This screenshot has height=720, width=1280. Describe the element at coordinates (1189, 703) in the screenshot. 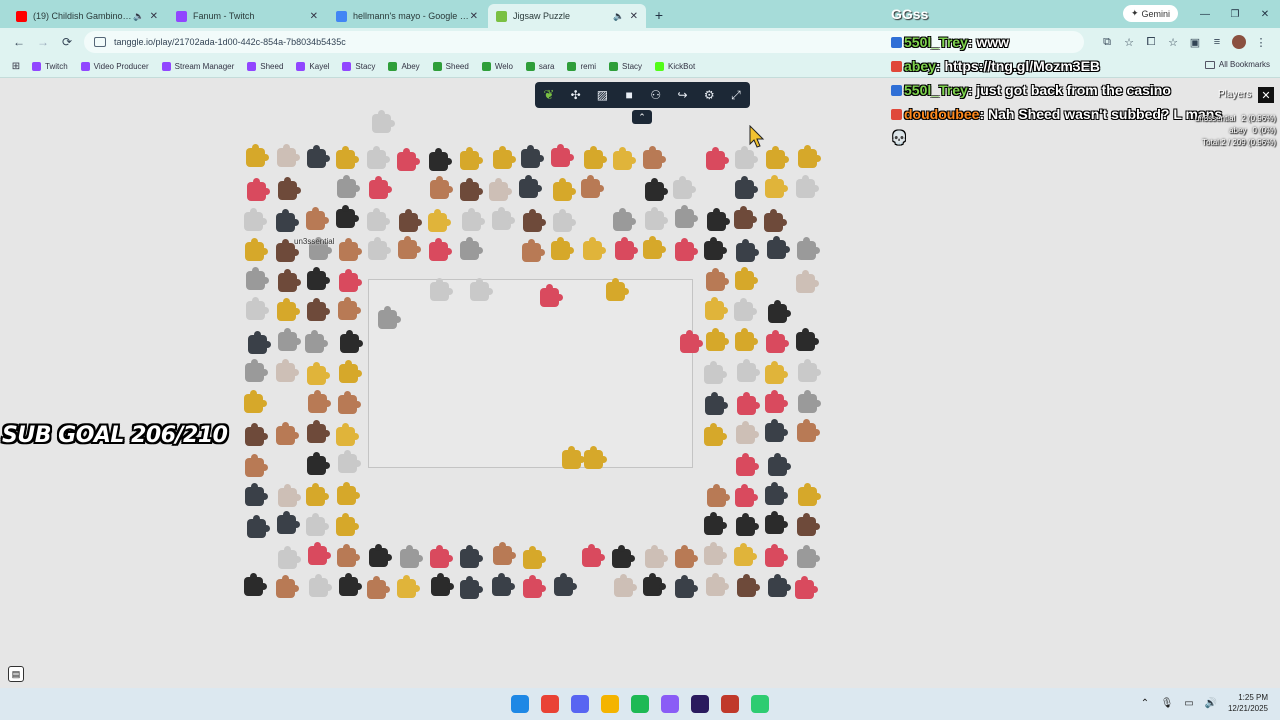

I see `display-icon: ▭` at that location.